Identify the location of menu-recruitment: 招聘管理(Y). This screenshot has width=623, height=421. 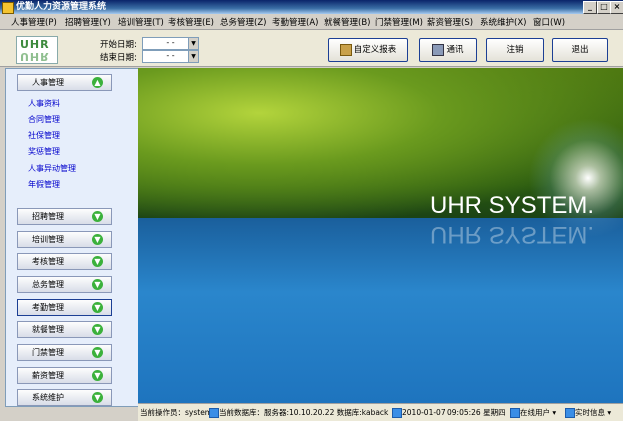
(88, 22).